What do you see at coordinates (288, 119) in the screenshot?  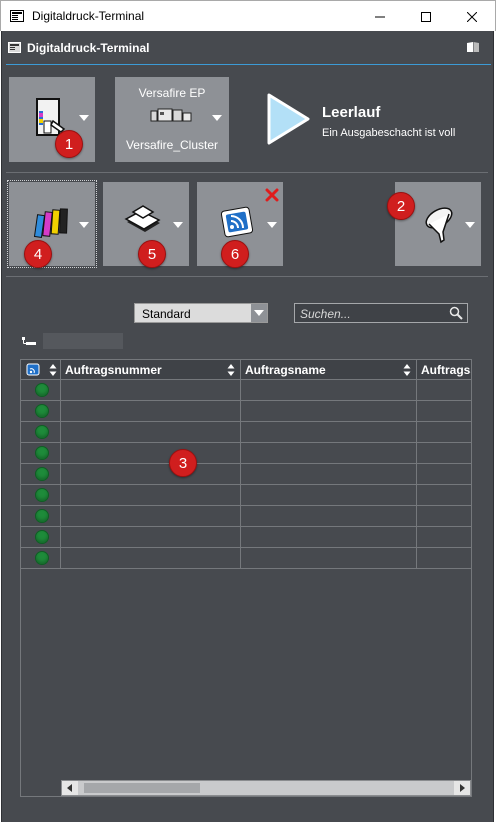 I see `play-status-icon` at bounding box center [288, 119].